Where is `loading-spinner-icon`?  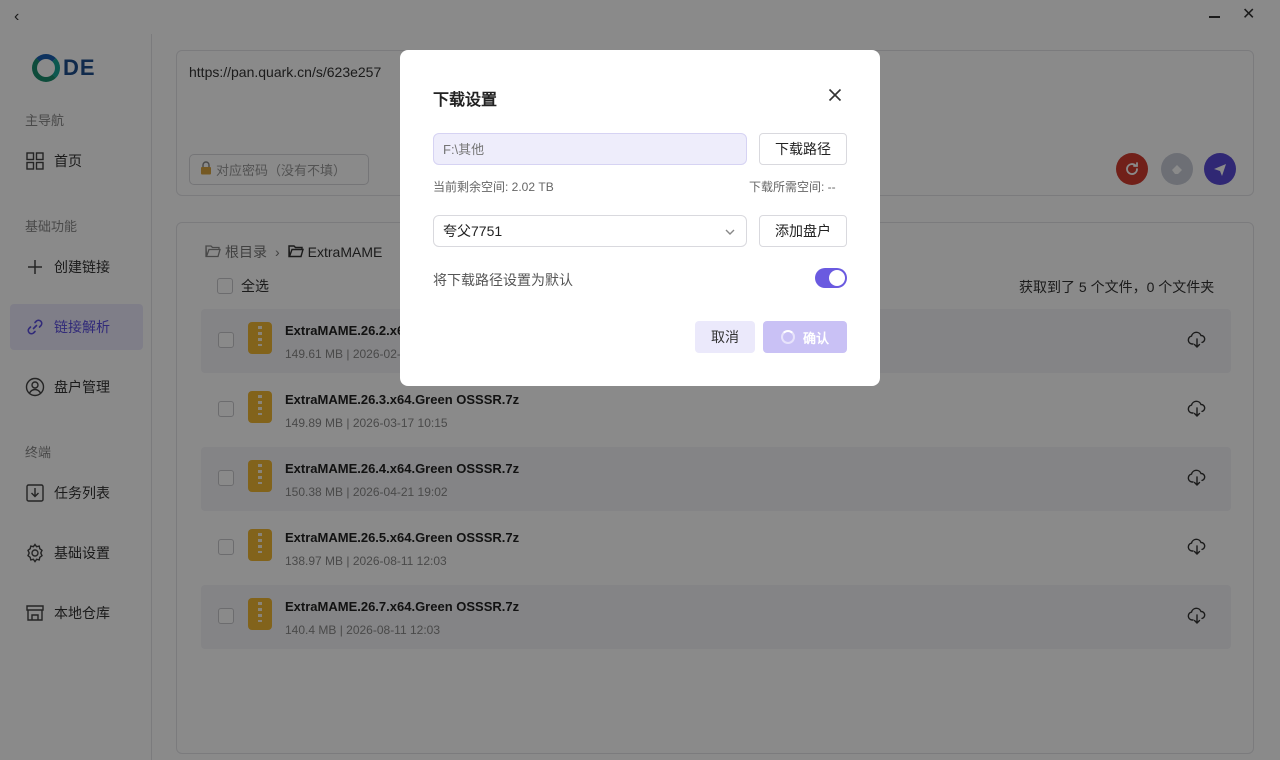
loading-spinner-icon is located at coordinates (787, 337).